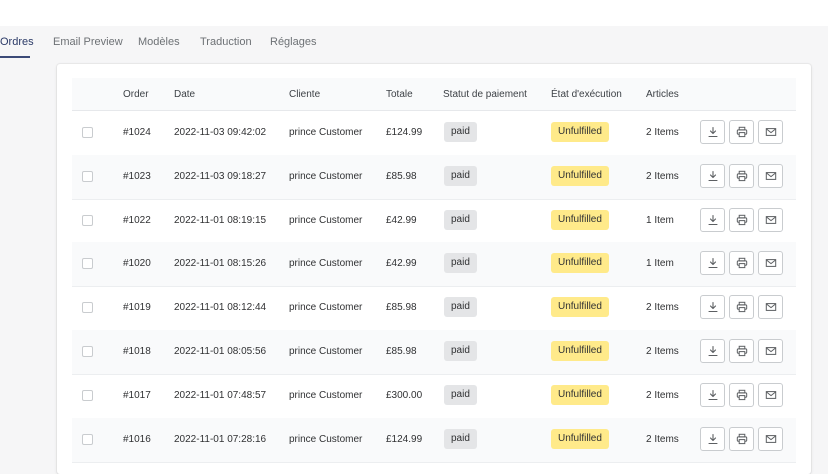  What do you see at coordinates (305, 94) in the screenshot?
I see `header-customer: Cliente` at bounding box center [305, 94].